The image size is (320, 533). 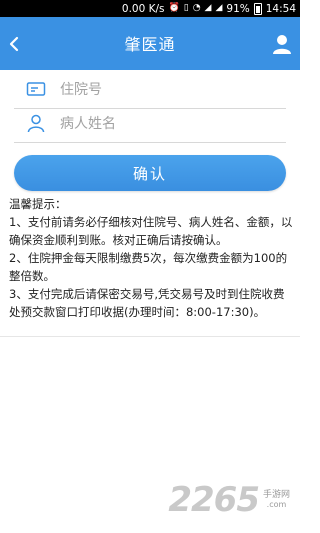 I want to click on status-bar: 0.00 K/s ⏰ ▯ ◔ ◢ ◢ 91% 14:54, so click(x=150, y=8).